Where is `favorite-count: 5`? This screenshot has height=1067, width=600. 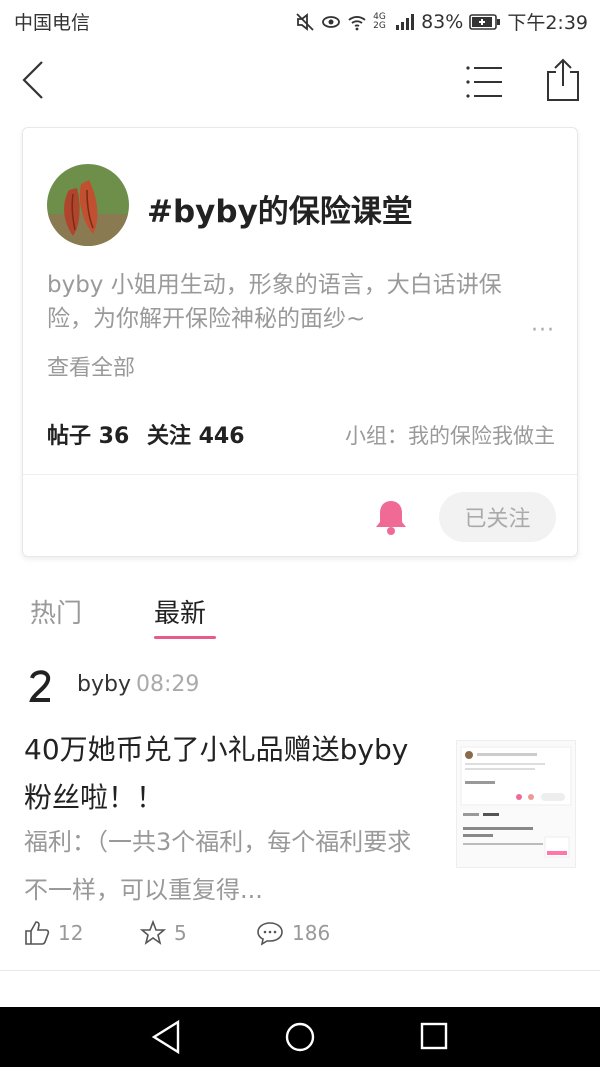
favorite-count: 5 is located at coordinates (180, 933).